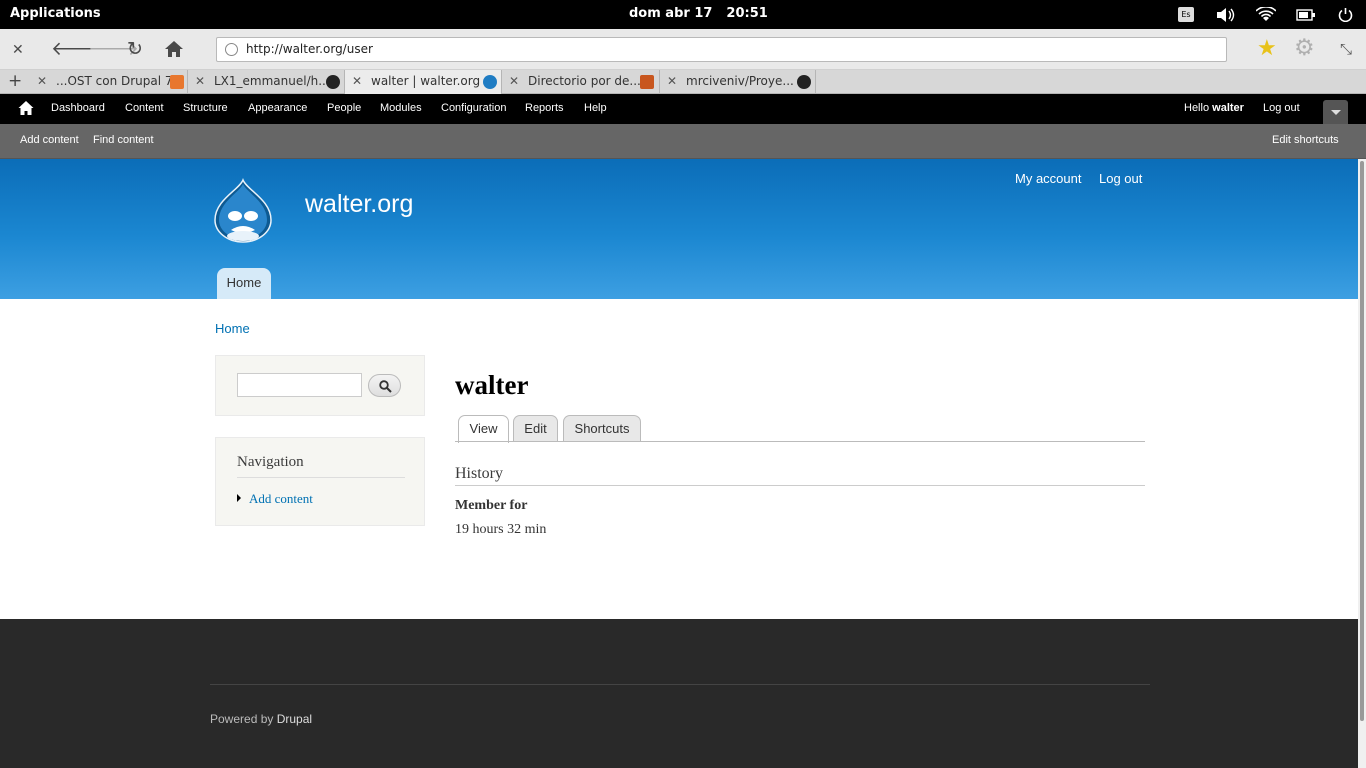 The height and width of the screenshot is (768, 1366). I want to click on clock: dom abr 17 20:51, so click(698, 13).